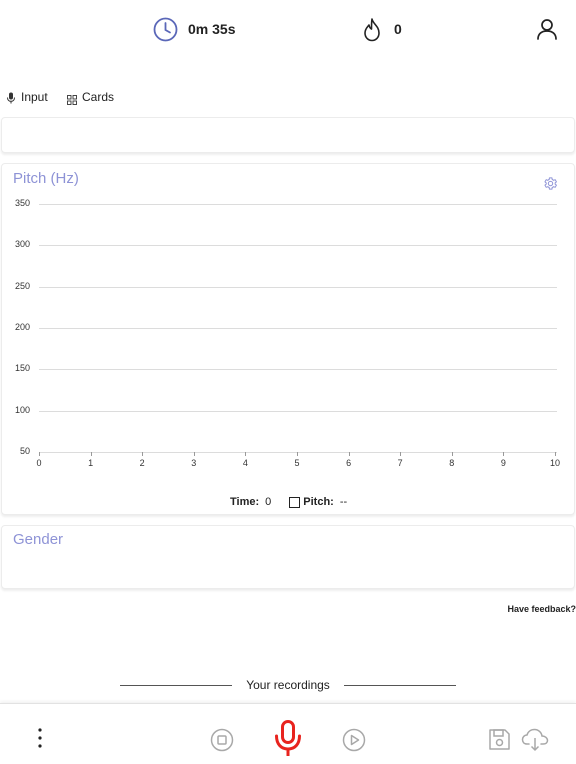  I want to click on streak-value: 0, so click(398, 29).